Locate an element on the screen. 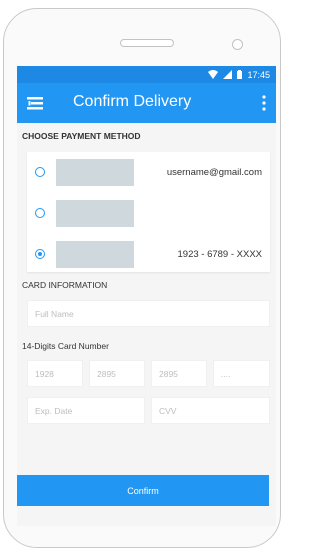 The image size is (320, 548). signal-icon is located at coordinates (228, 74).